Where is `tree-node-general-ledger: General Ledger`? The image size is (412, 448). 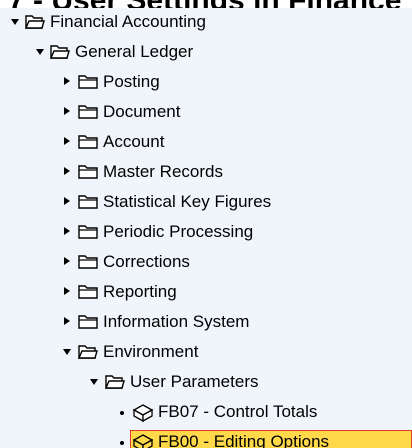 tree-node-general-ledger: General Ledger is located at coordinates (206, 53).